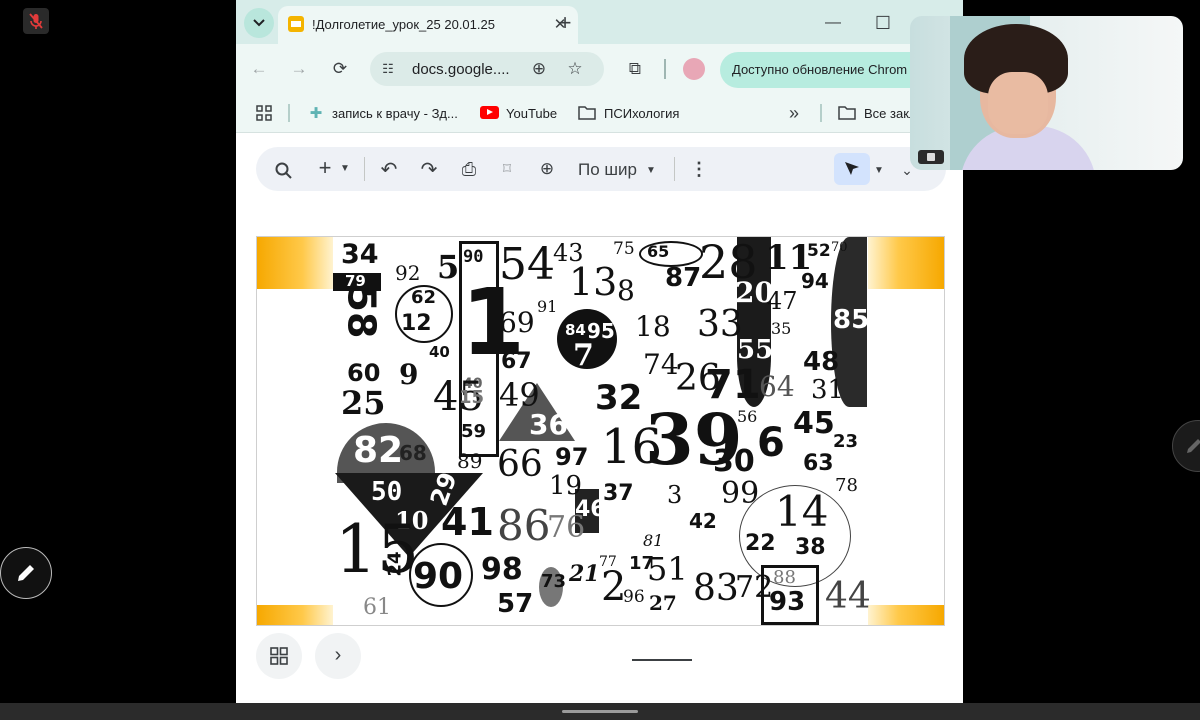 The width and height of the screenshot is (1200, 720). Describe the element at coordinates (819, 251) in the screenshot. I see `slide-number: 52` at that location.